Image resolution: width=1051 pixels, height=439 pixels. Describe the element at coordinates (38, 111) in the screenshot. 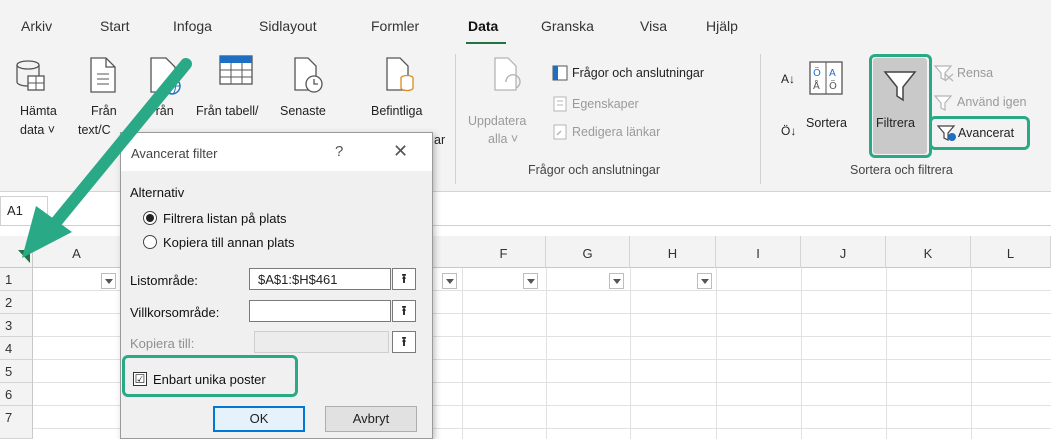

I see `hamta-data-label1: Hämta` at that location.